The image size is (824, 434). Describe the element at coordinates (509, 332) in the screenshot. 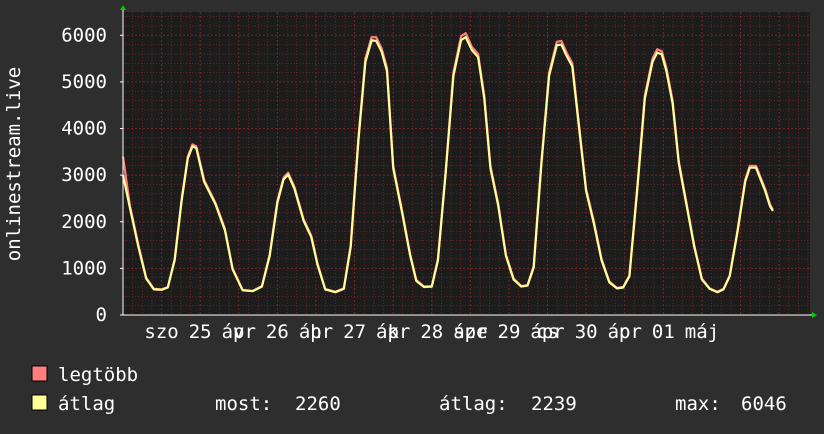

I see `x-tick-label: 29` at that location.